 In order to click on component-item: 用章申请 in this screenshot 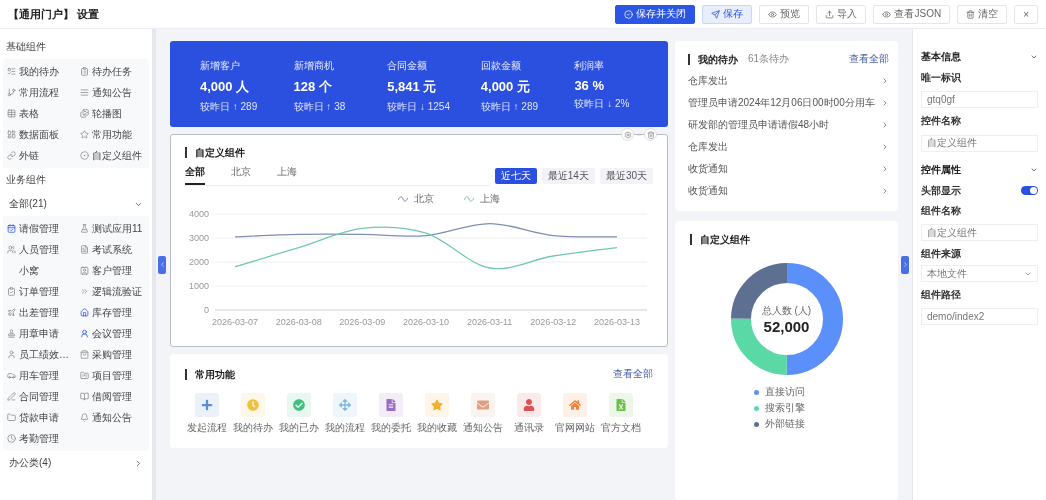, I will do `click(39, 333)`.